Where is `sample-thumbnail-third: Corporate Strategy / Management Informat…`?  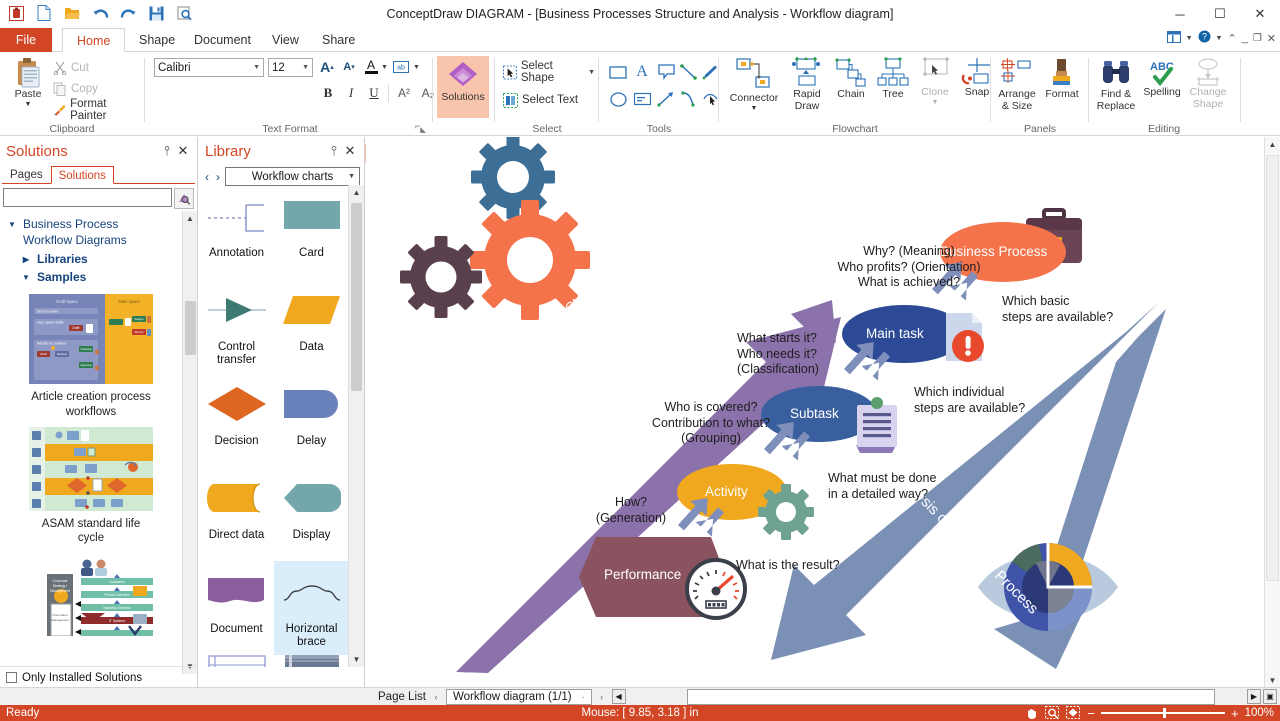 sample-thumbnail-third: Corporate Strategy / Management Informat… is located at coordinates (91, 597).